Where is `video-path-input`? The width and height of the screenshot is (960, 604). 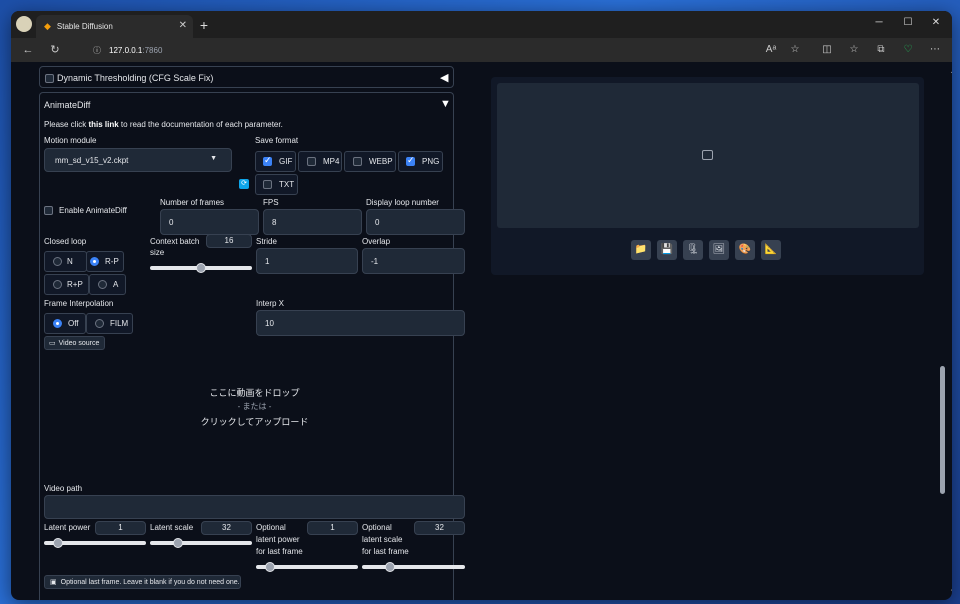
video-path-input is located at coordinates (254, 507).